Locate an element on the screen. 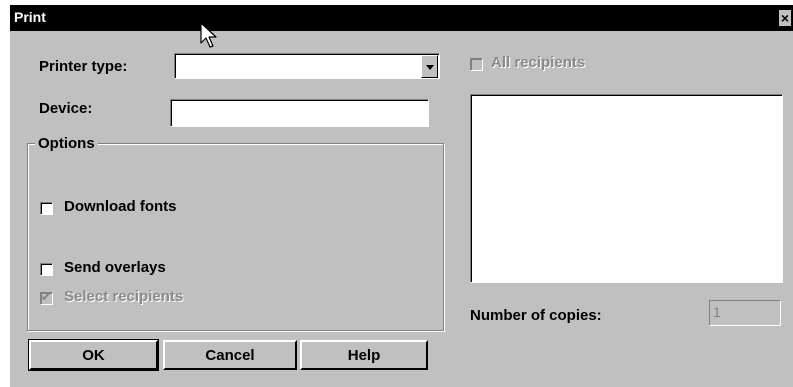 This screenshot has width=793, height=387. select-recipients-label: Select recipients is located at coordinates (124, 296).